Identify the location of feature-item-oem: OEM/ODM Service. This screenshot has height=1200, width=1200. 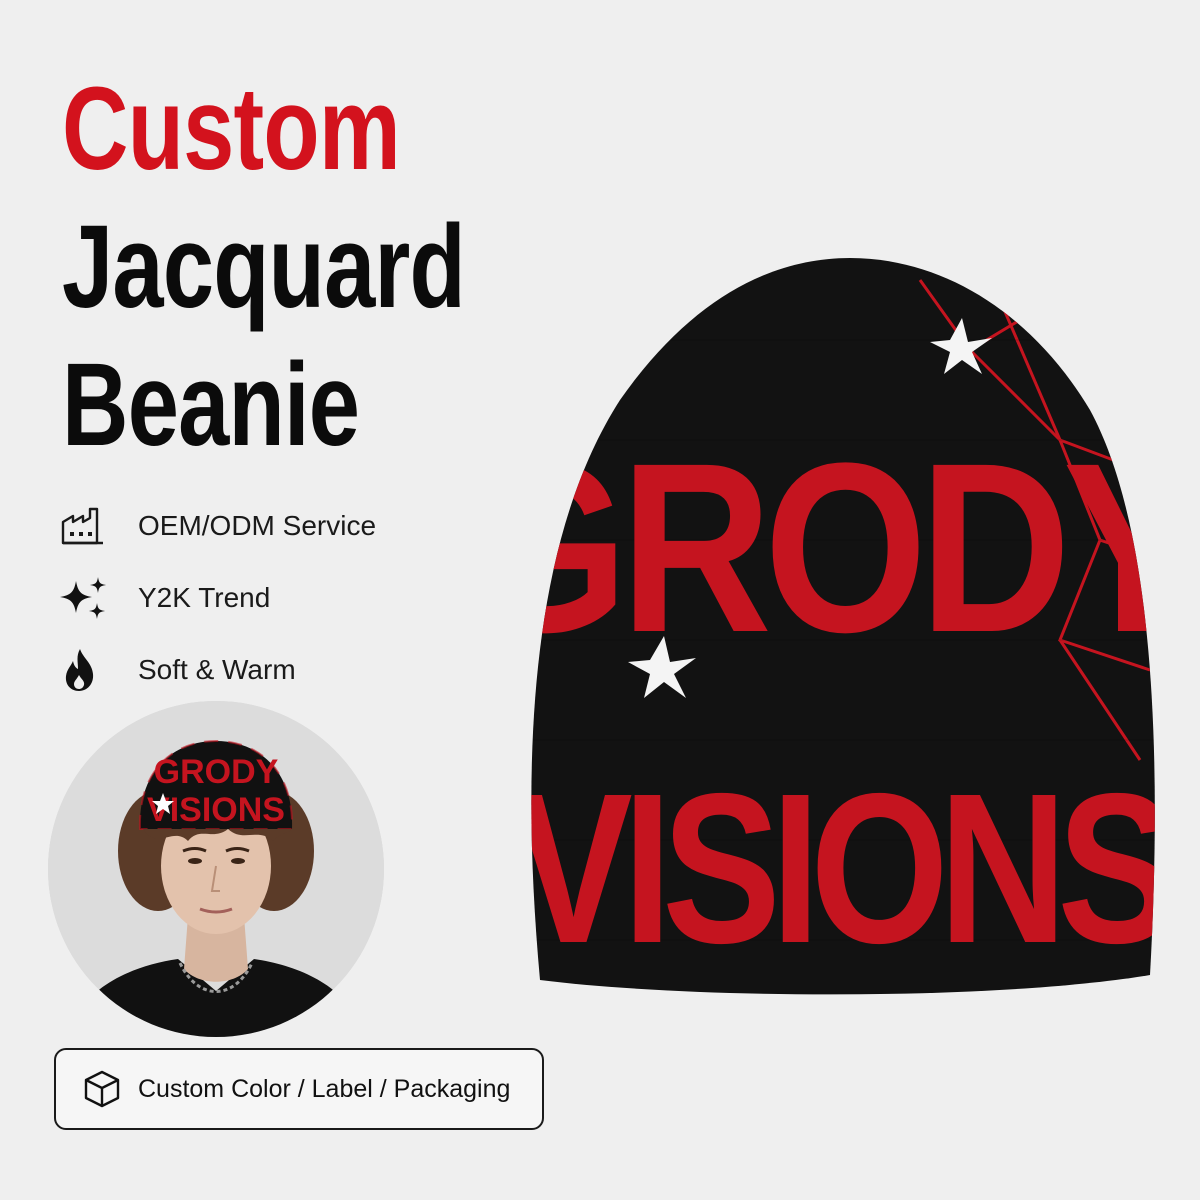
(218, 526).